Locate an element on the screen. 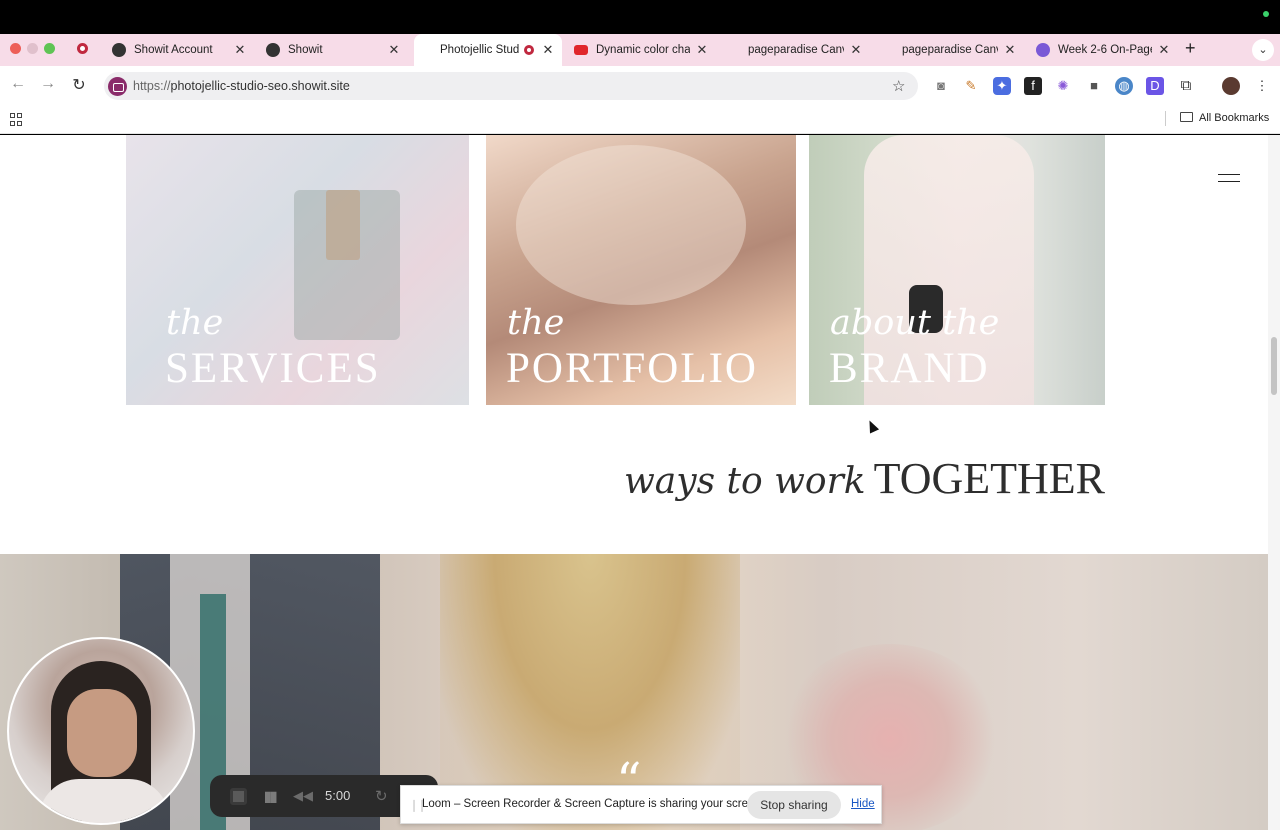  loom-webcam-bubble is located at coordinates (101, 731).